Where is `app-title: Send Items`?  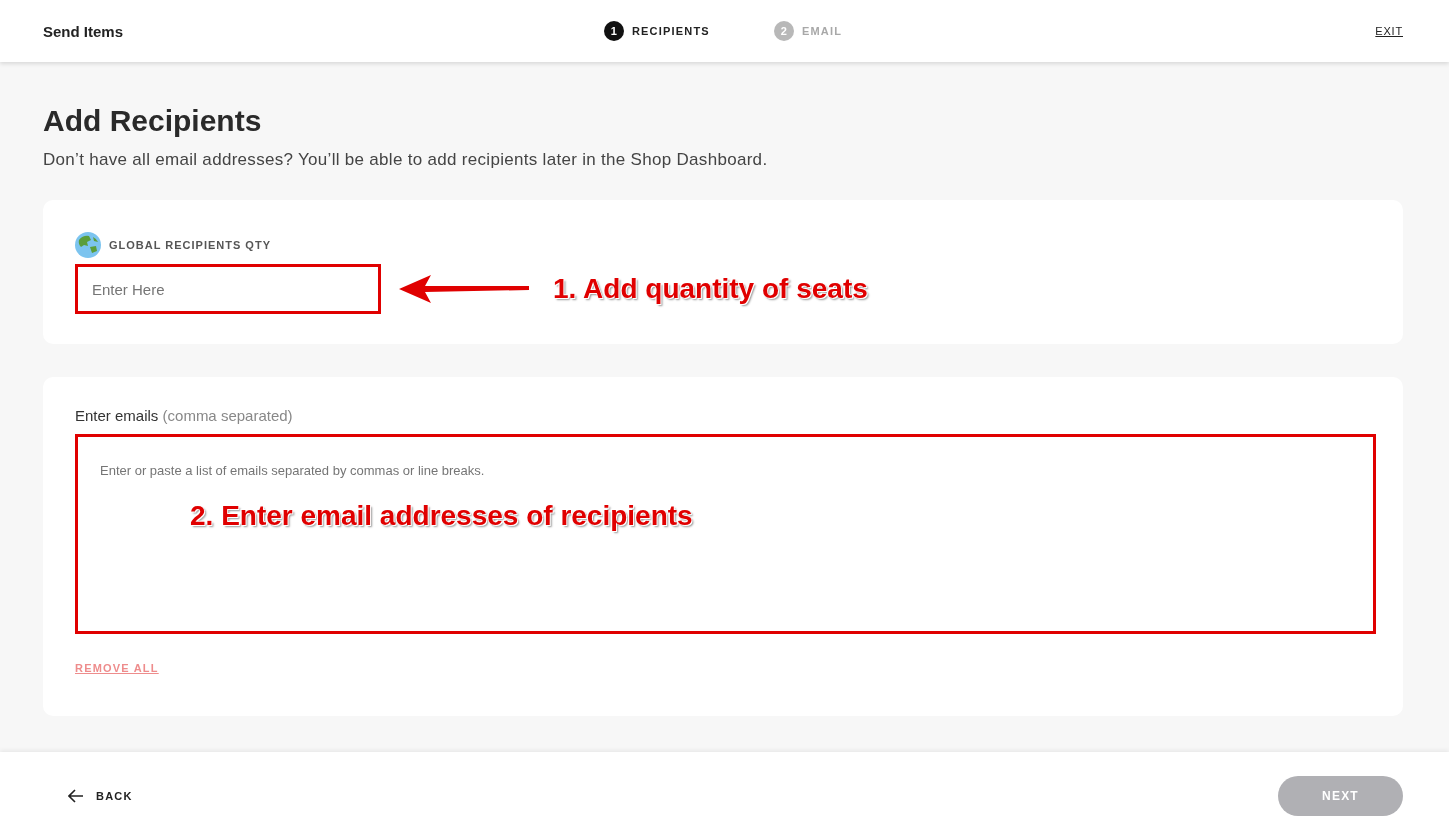
app-title: Send Items is located at coordinates (84, 31).